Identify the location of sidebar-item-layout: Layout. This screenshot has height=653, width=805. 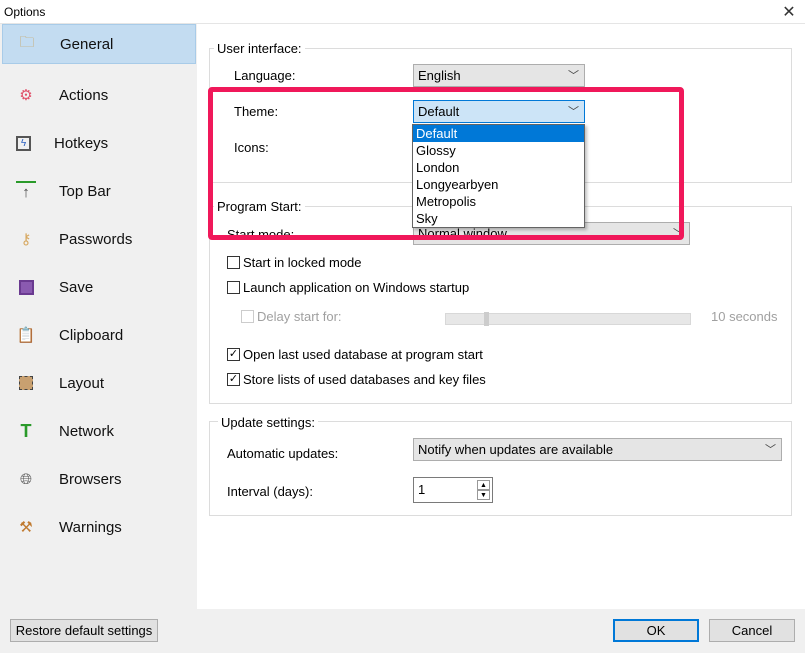
(99, 383).